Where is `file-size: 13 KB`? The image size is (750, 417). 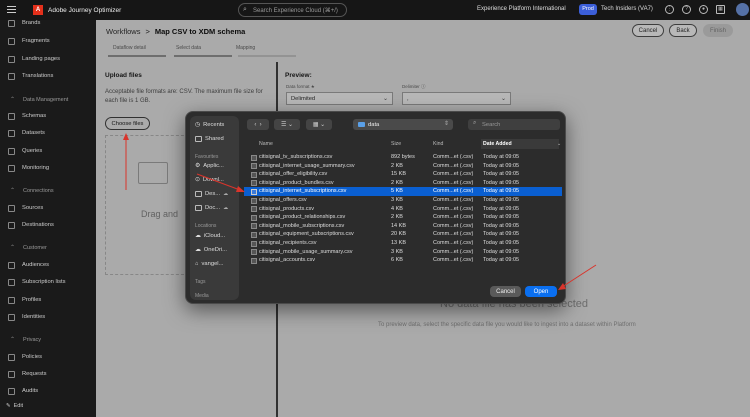
file-size: 13 KB is located at coordinates (398, 243).